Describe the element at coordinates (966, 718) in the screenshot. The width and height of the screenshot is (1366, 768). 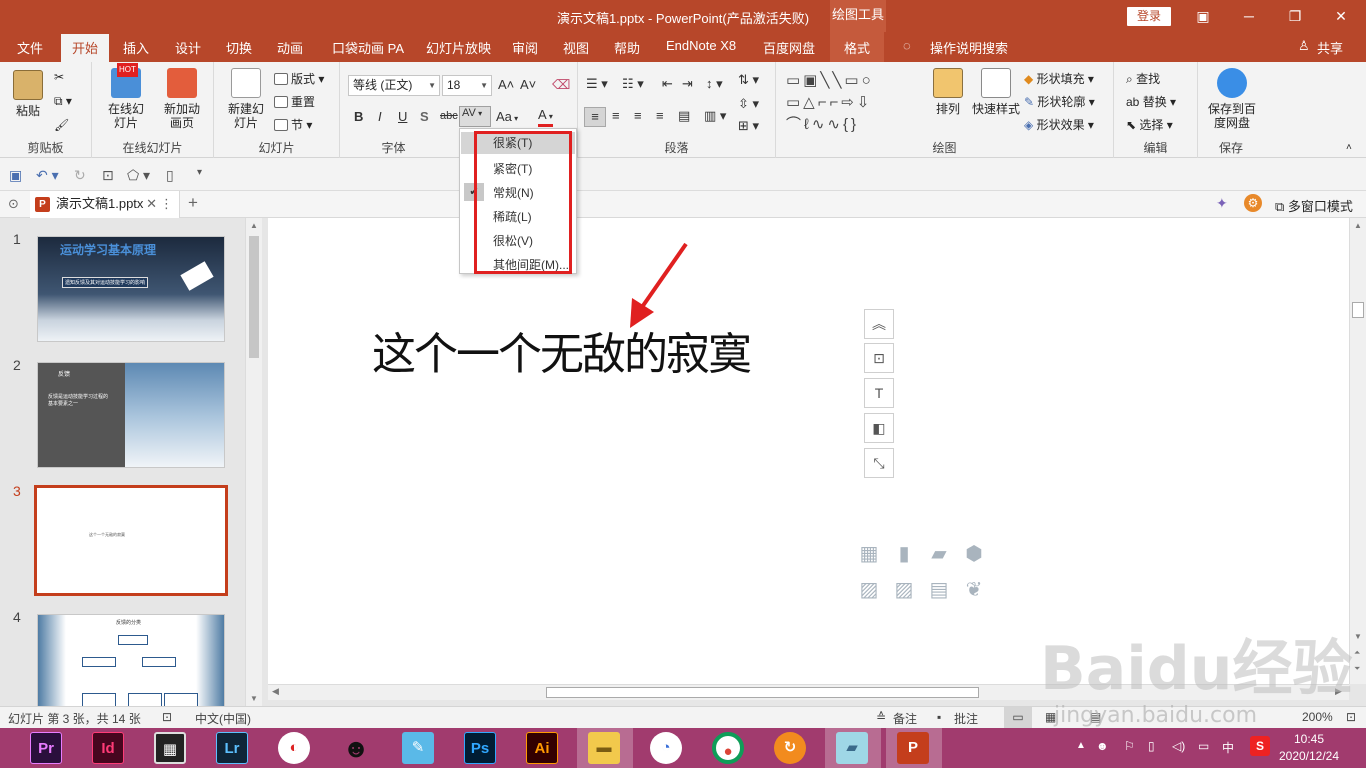
I see `comments-button: 批注` at that location.